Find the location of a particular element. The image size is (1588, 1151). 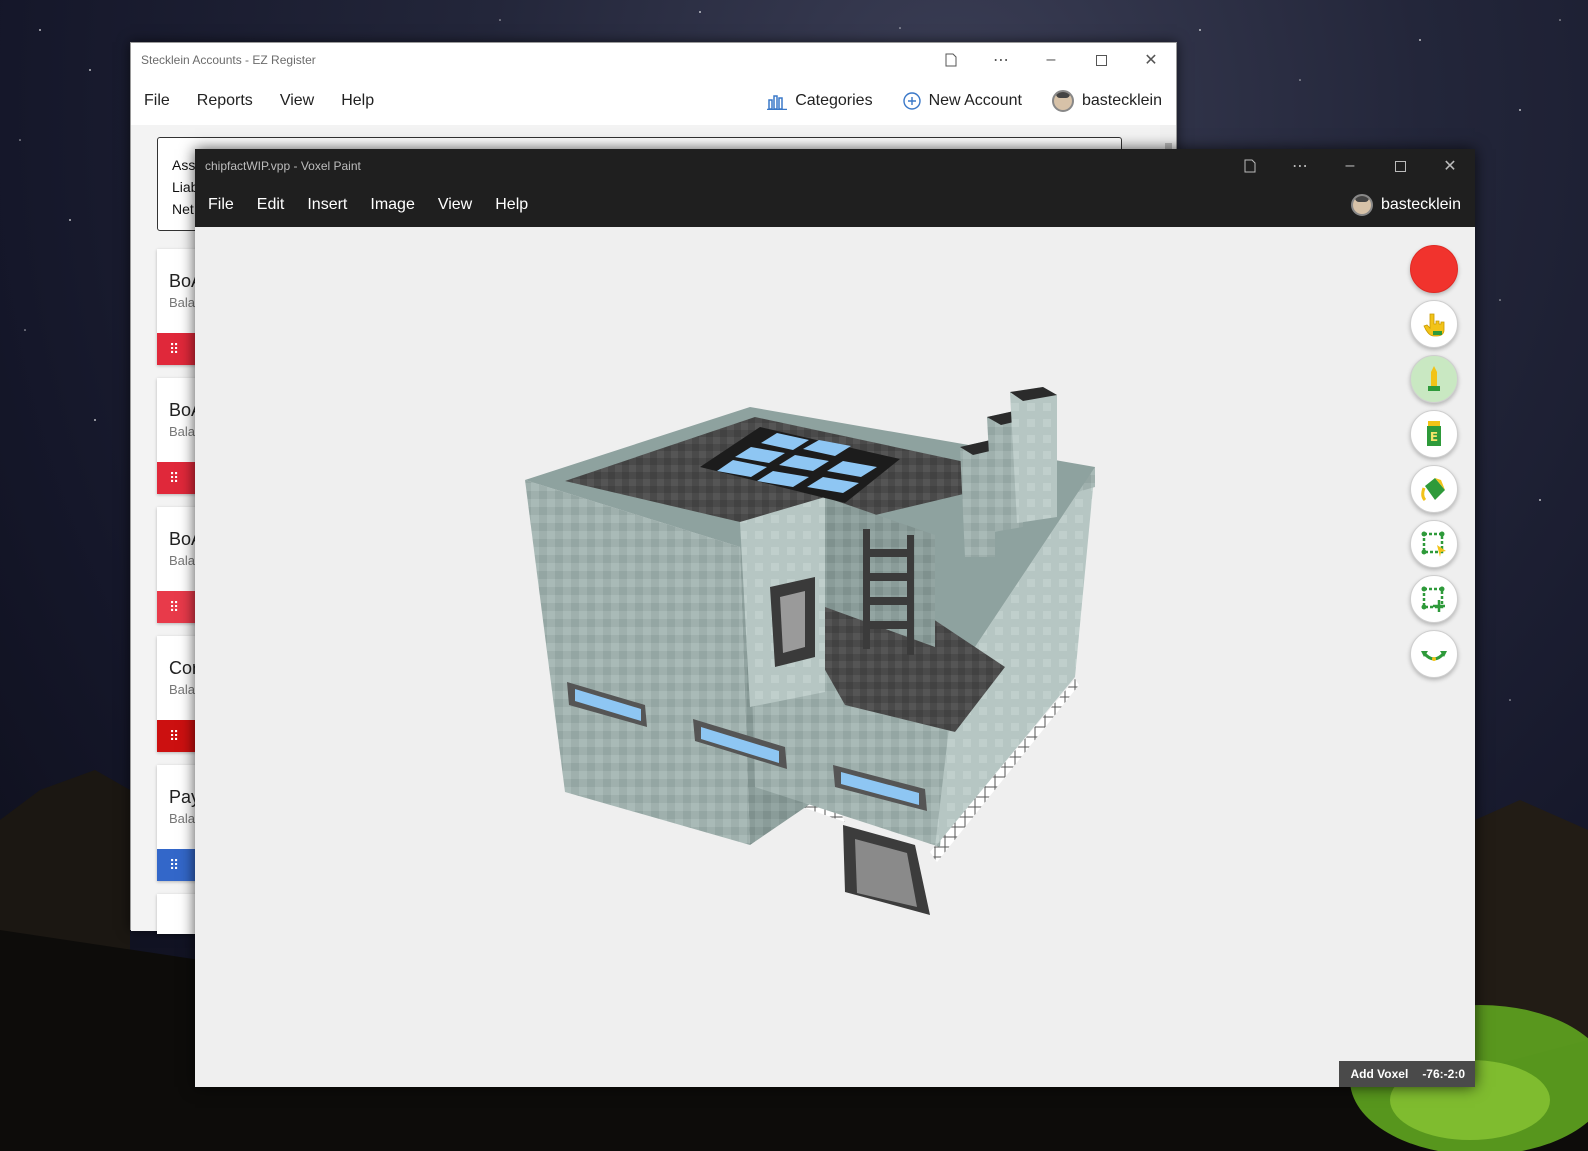

vp-menu-insert: Insert is located at coordinates (327, 205).